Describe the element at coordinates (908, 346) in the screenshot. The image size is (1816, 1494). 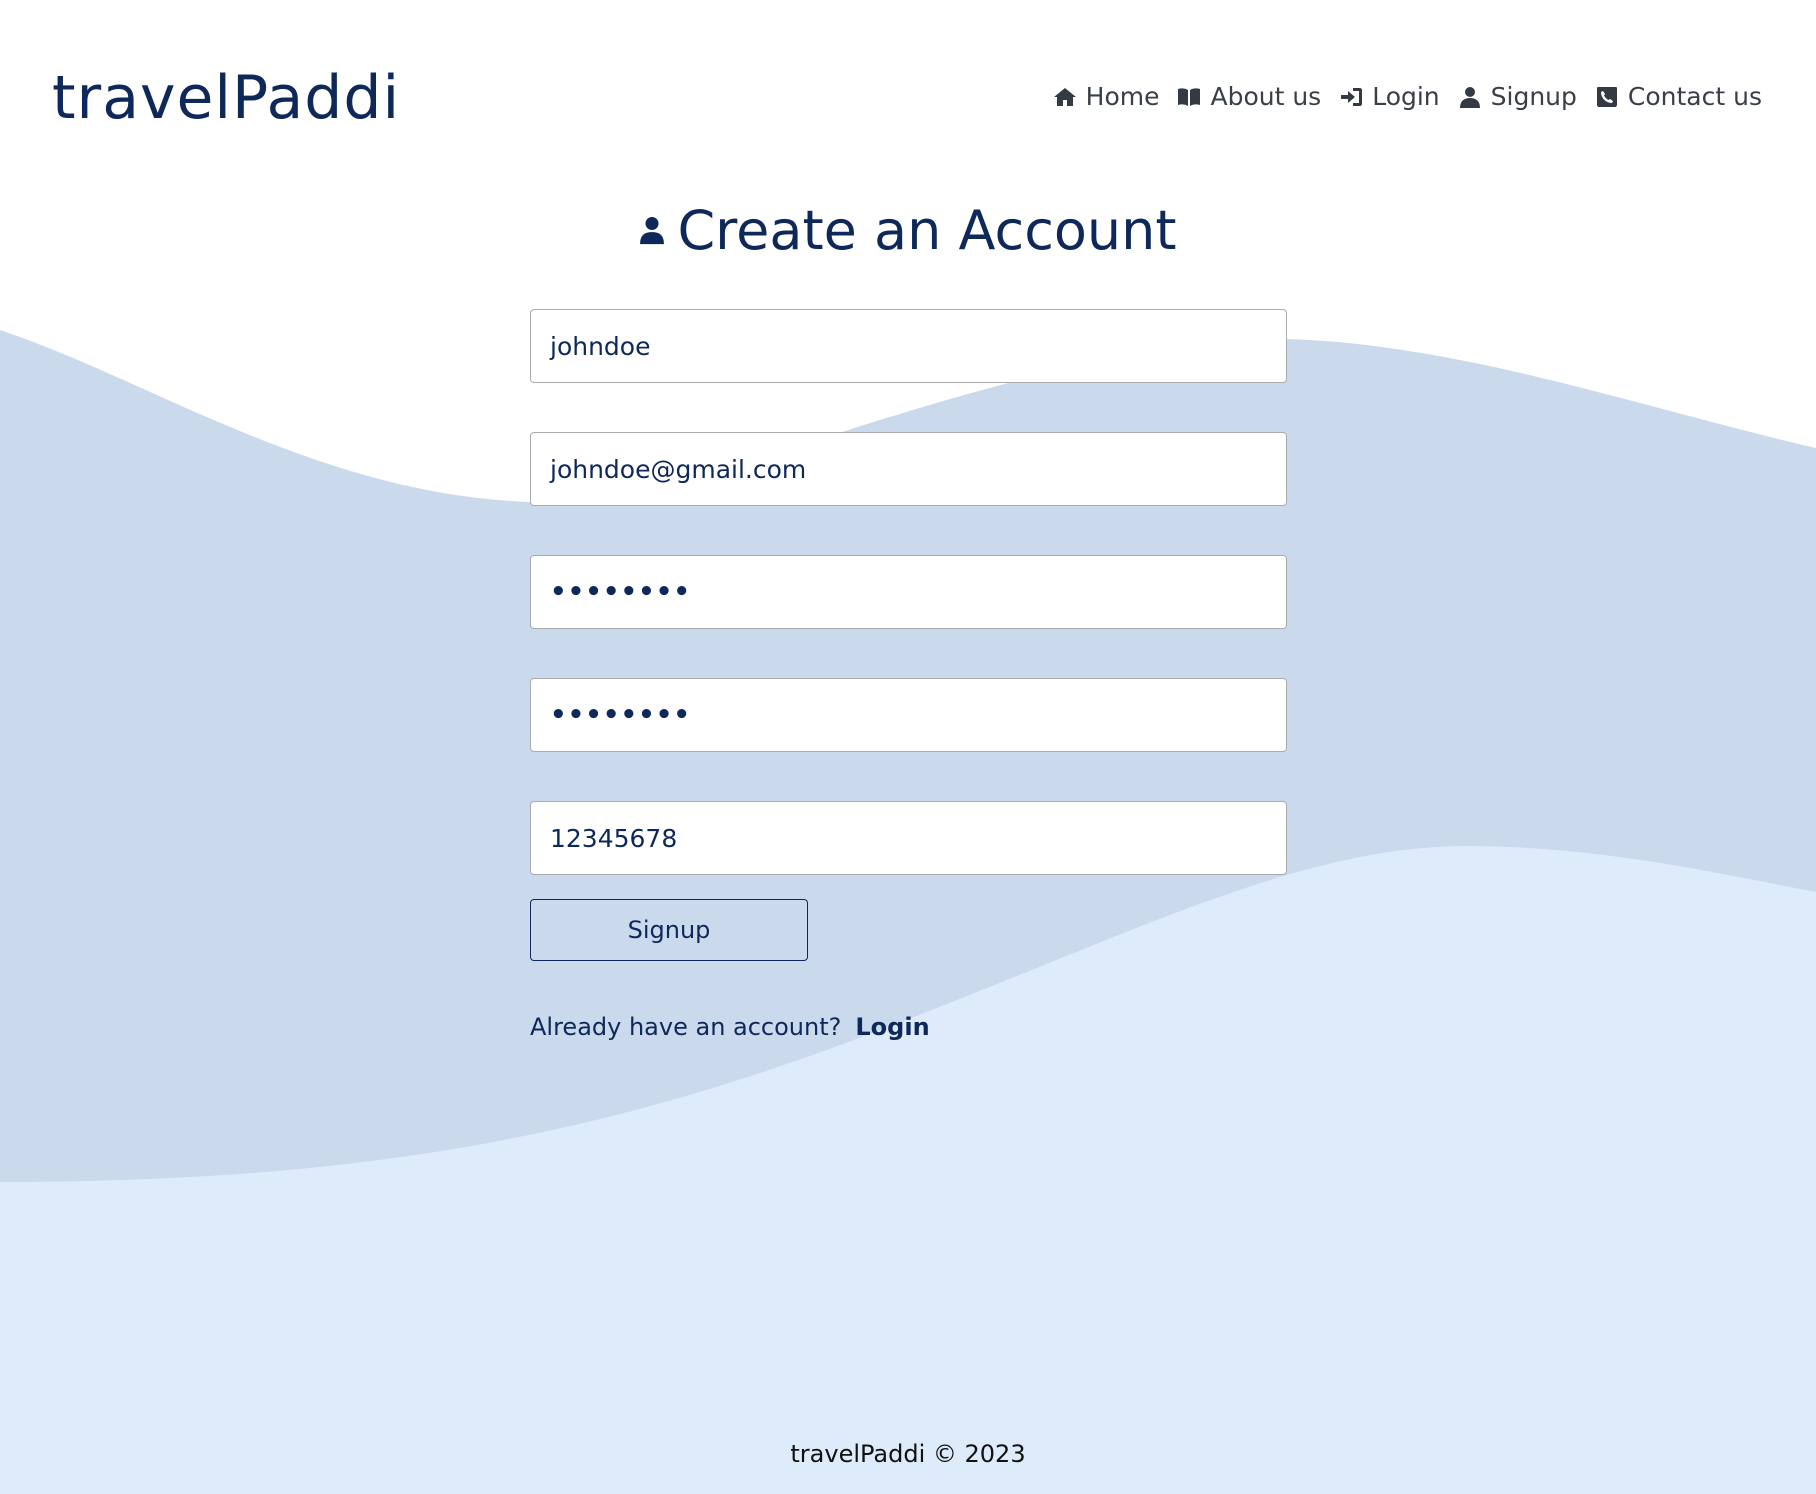
I see `username-field: johndoe` at that location.